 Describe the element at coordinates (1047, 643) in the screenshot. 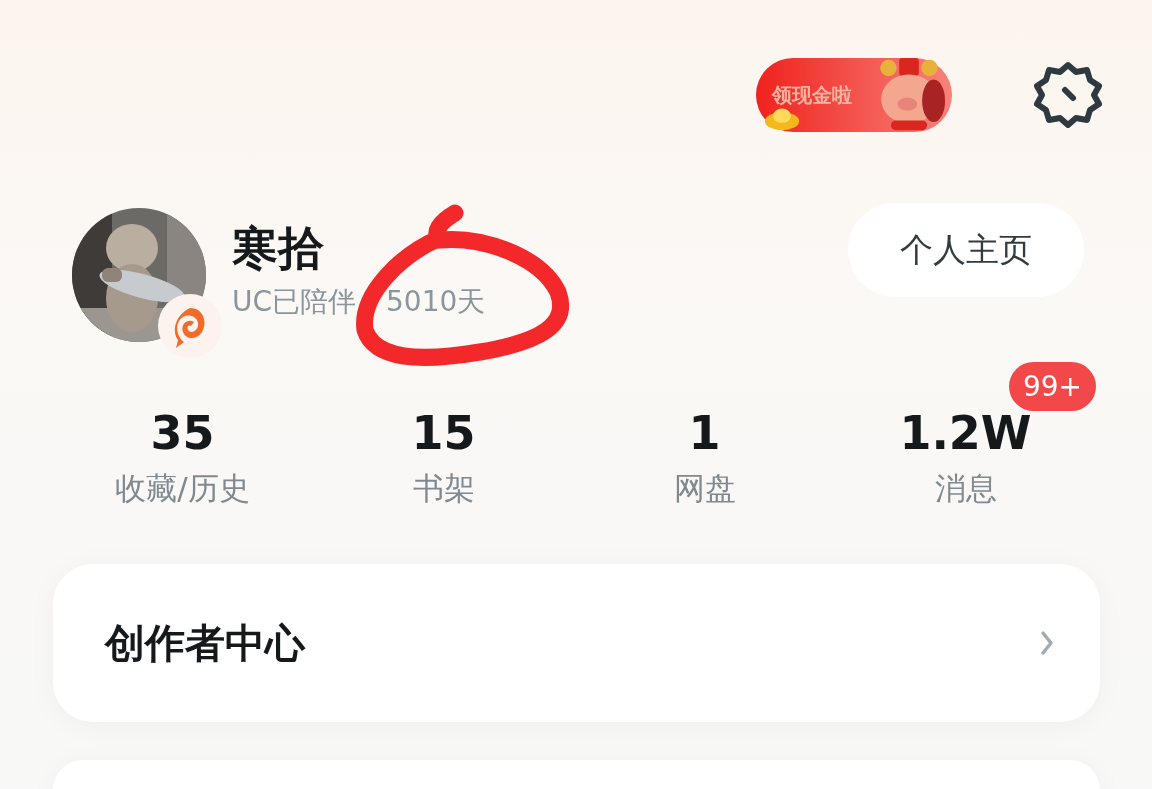

I see `chevron-icon` at that location.